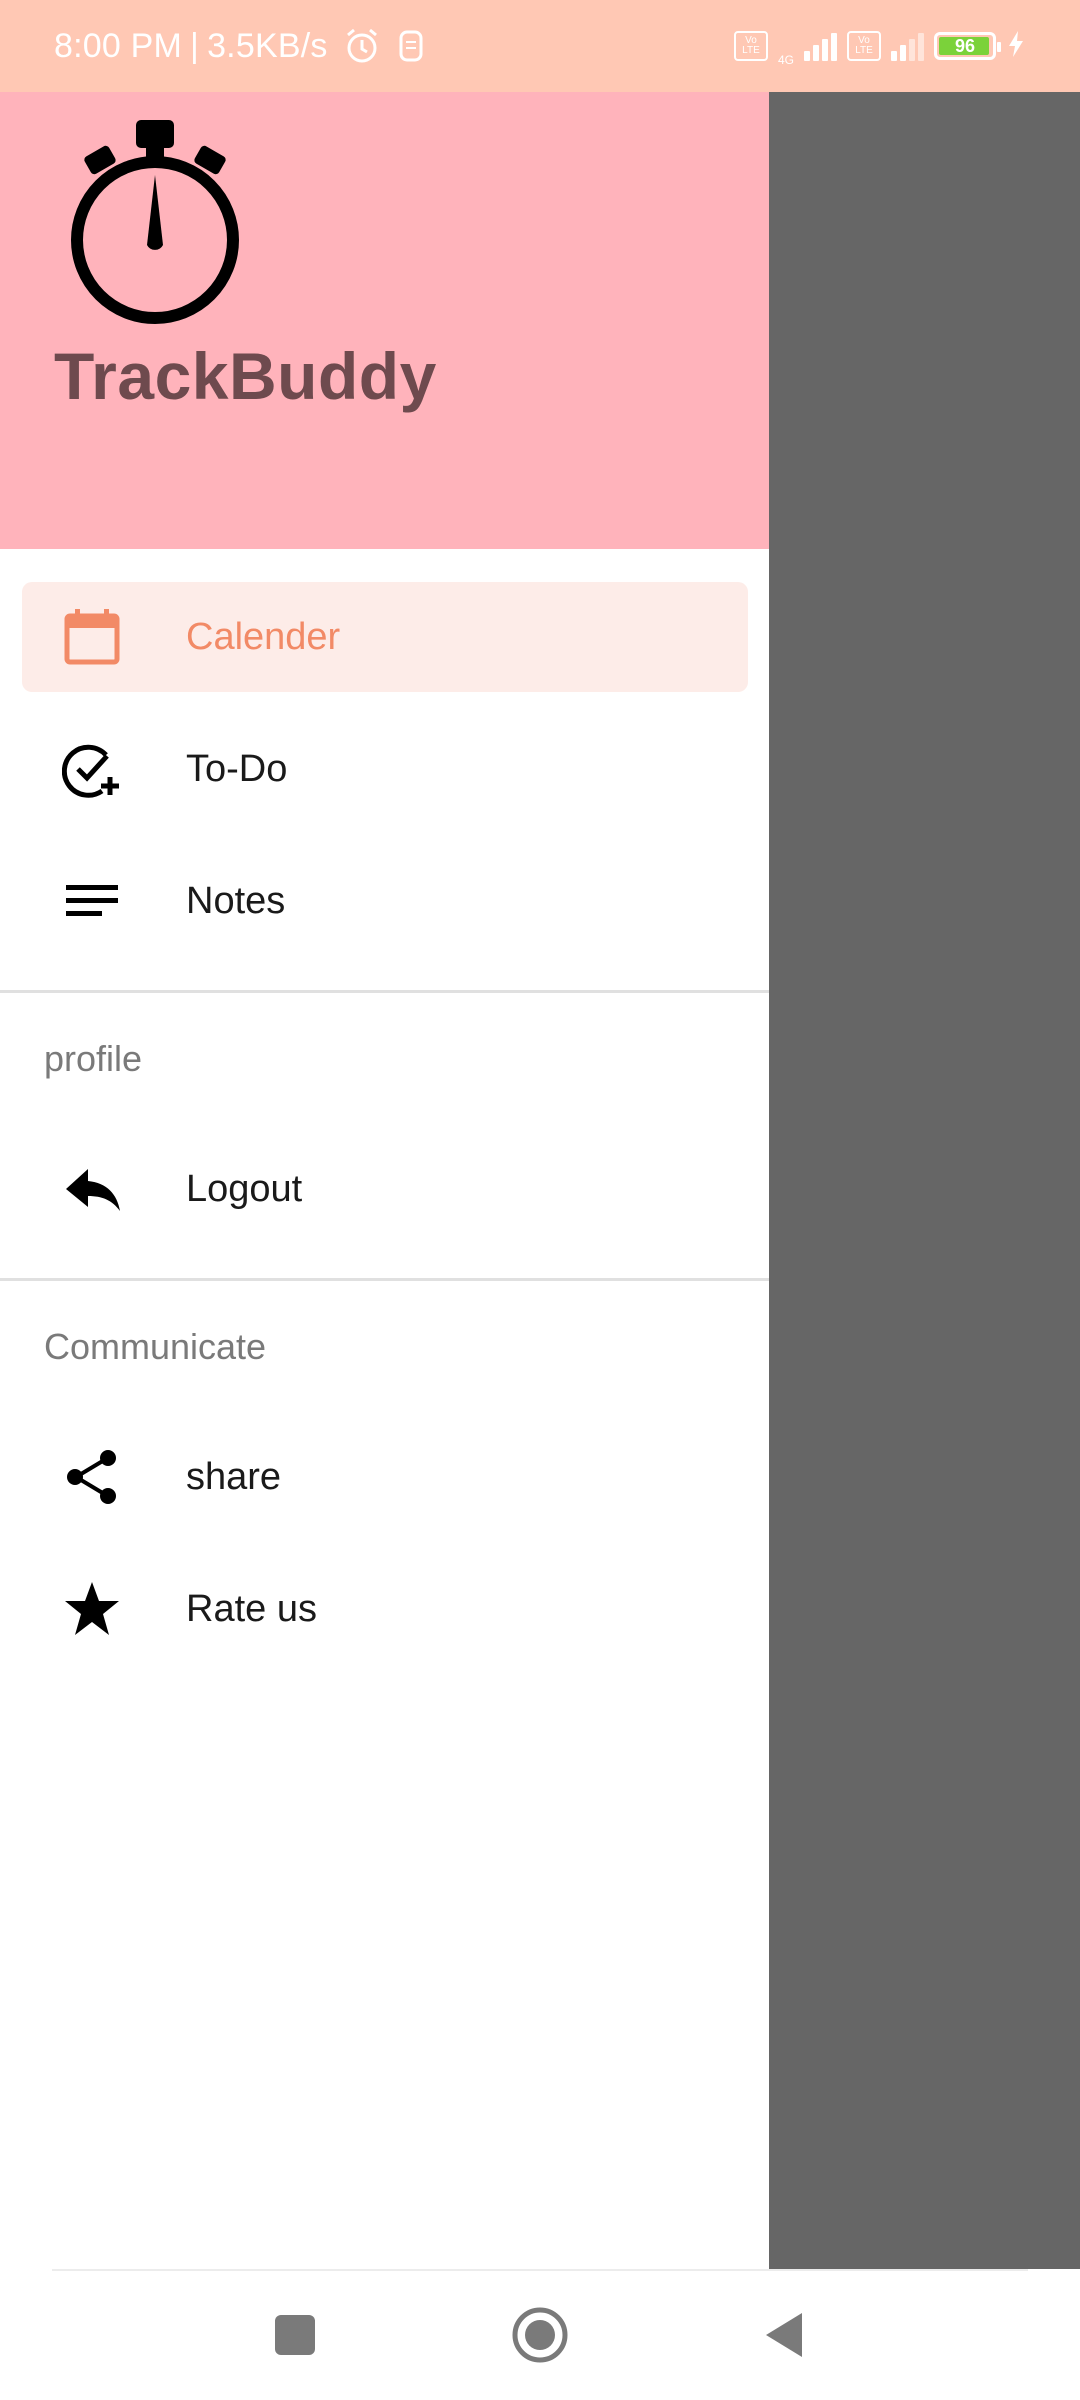  What do you see at coordinates (820, 46) in the screenshot?
I see `signal-strength-1-icon` at bounding box center [820, 46].